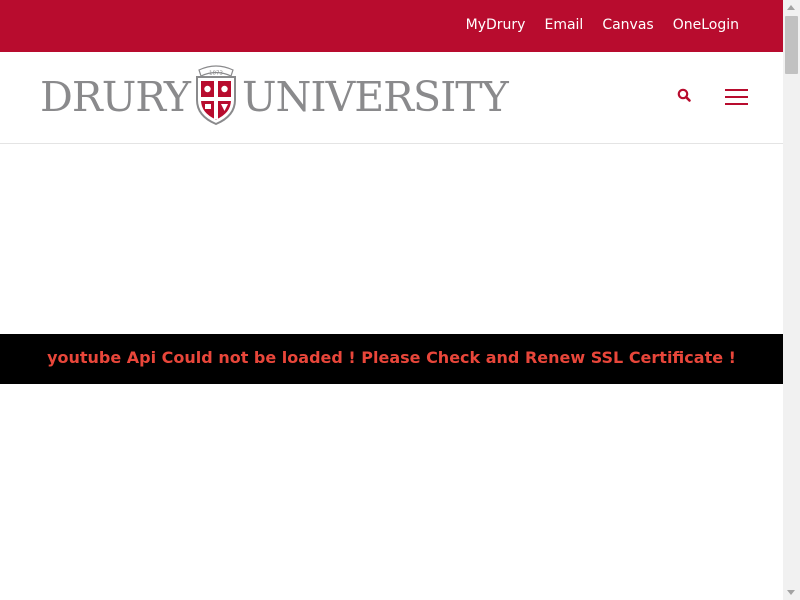 The height and width of the screenshot is (600, 800). I want to click on hamburger-menu-icon, so click(737, 97).